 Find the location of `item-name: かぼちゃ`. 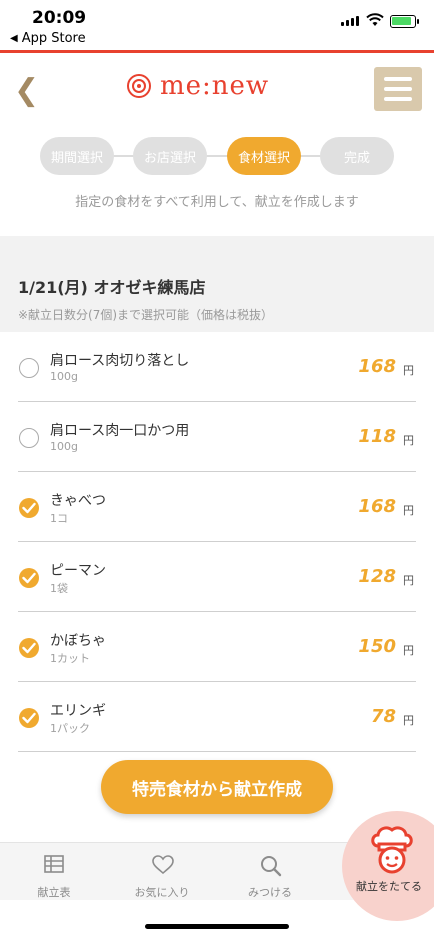

item-name: かぼちゃ is located at coordinates (78, 641).